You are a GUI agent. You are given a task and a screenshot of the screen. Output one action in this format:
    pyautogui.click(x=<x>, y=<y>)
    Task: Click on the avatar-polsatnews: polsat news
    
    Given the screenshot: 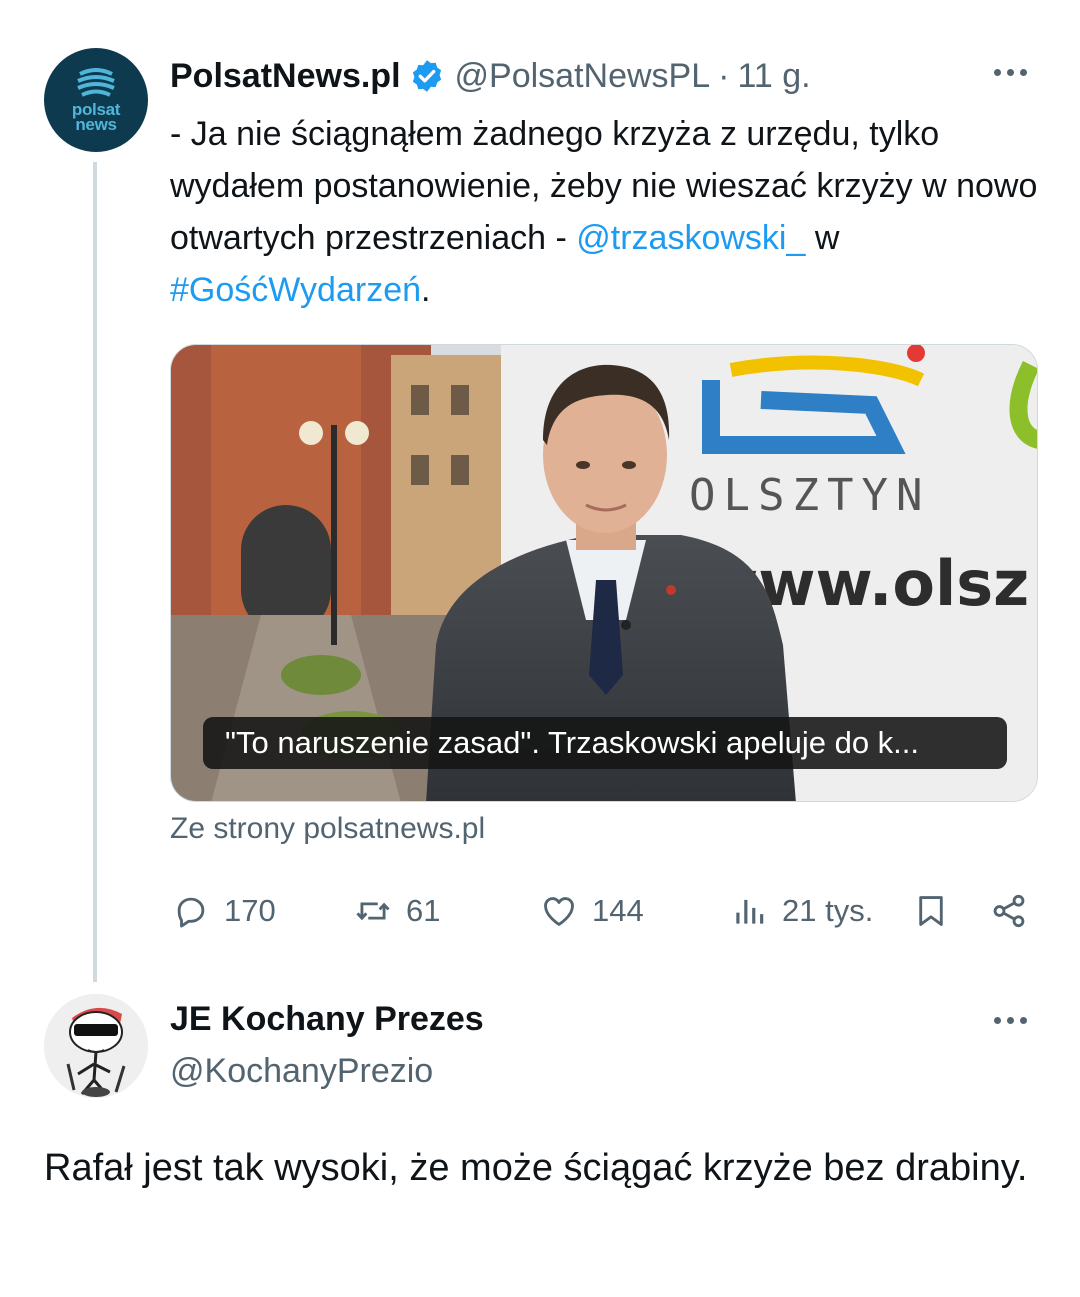 What is the action you would take?
    pyautogui.click(x=96, y=100)
    